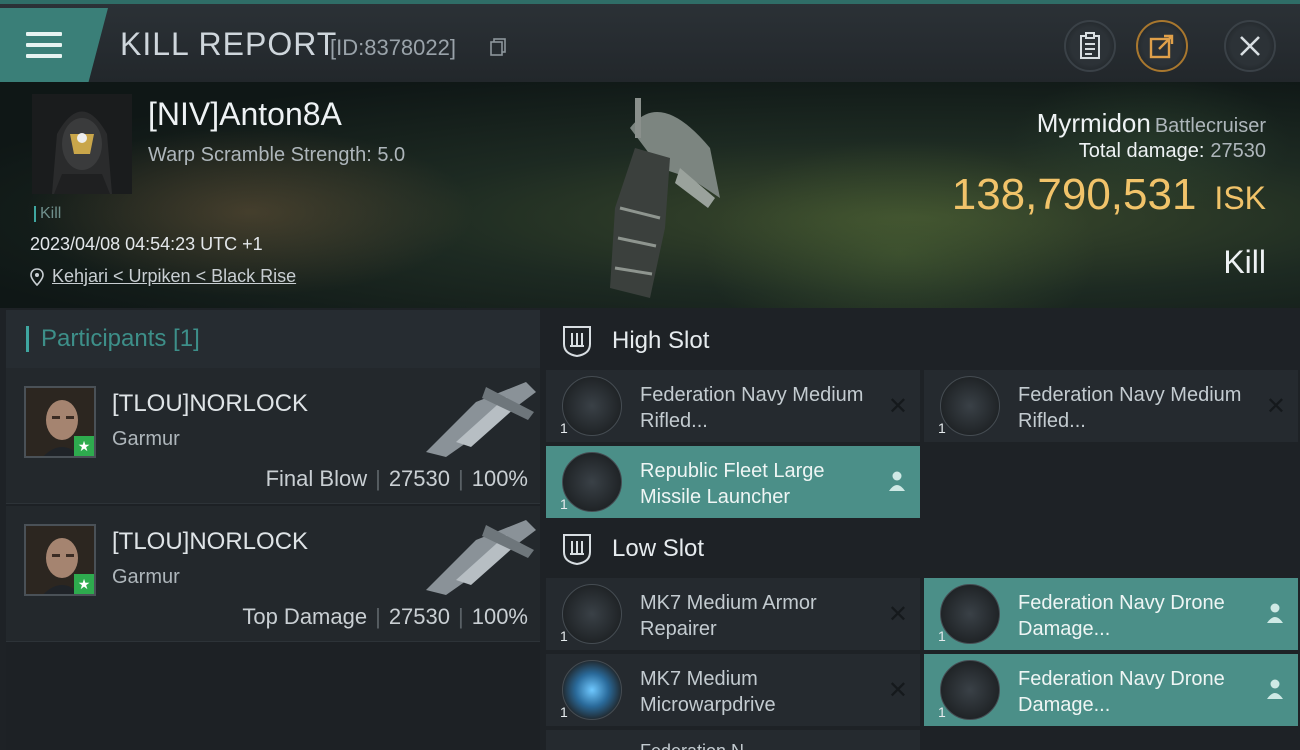 This screenshot has height=750, width=1300. What do you see at coordinates (120, 338) in the screenshot?
I see `participants-title: Participants [1]` at bounding box center [120, 338].